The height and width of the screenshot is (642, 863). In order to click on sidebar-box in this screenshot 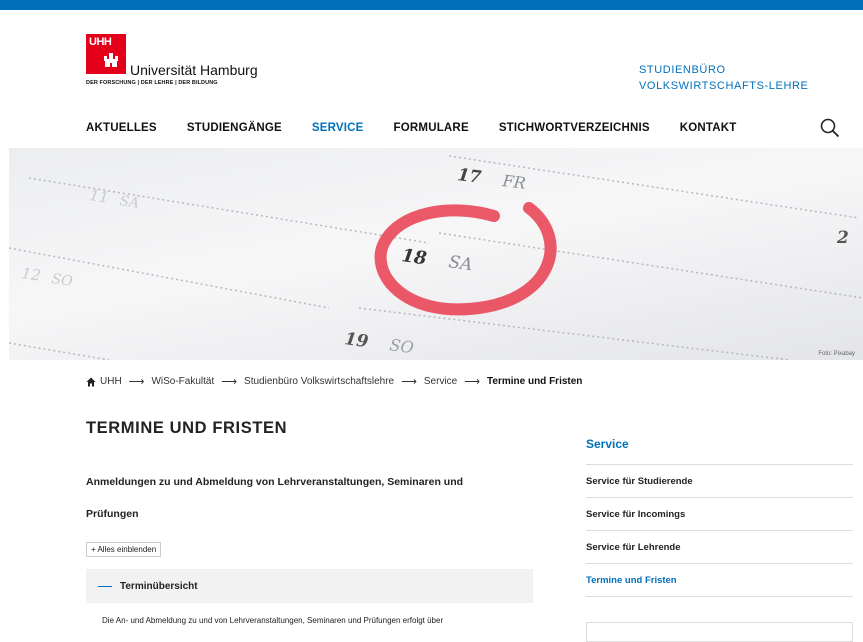, I will do `click(719, 632)`.